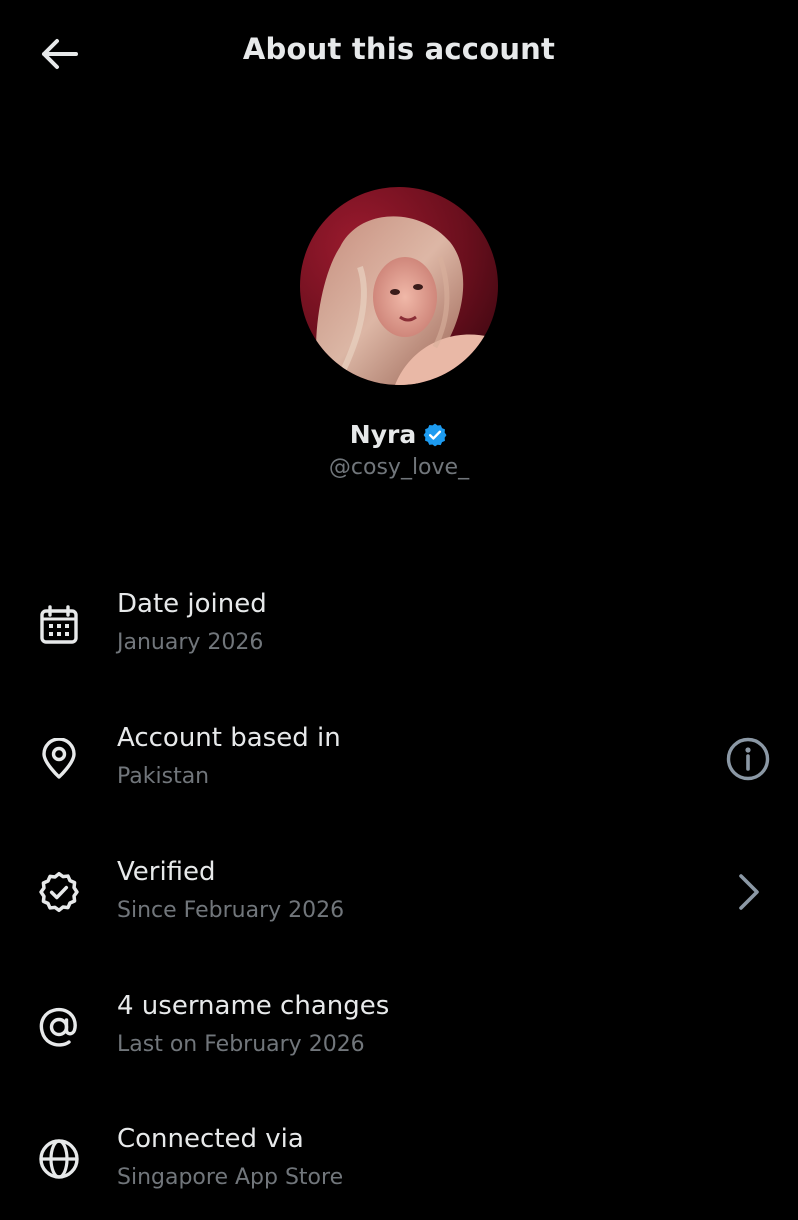  I want to click on top-app-bar: About this account, so click(399, 54).